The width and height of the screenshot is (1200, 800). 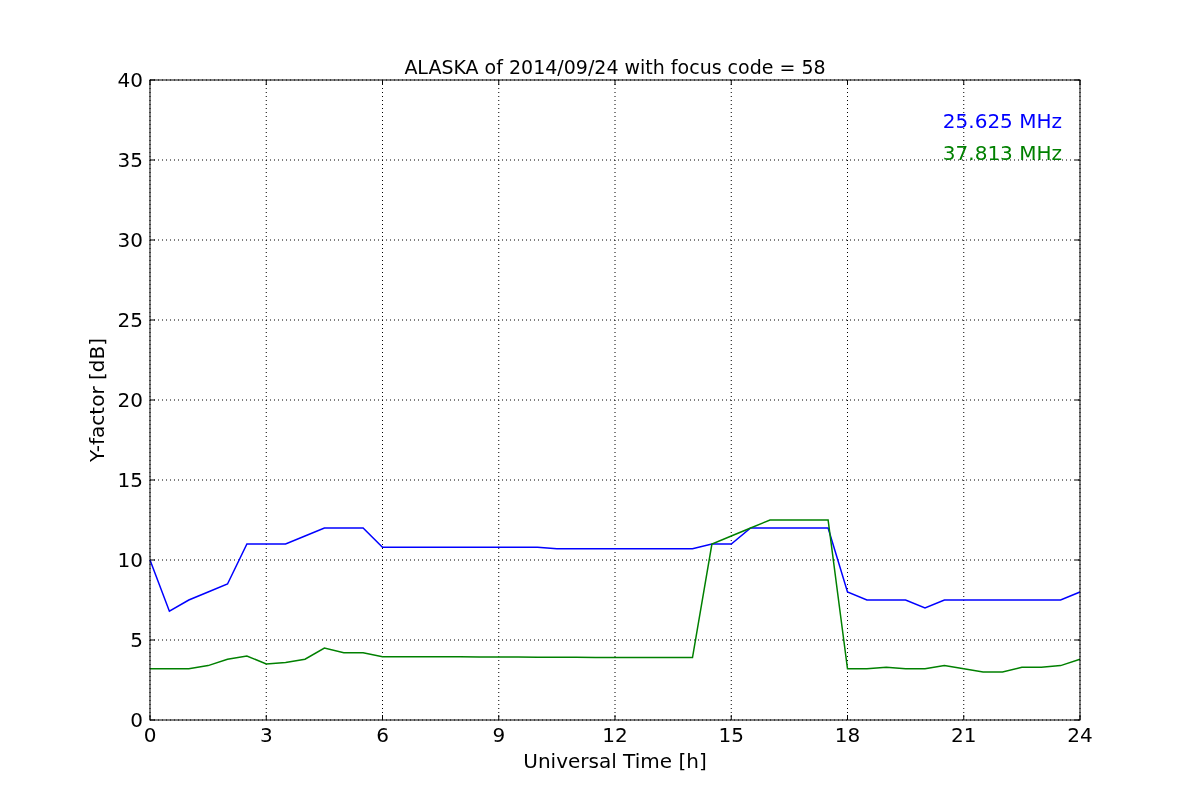 What do you see at coordinates (130, 240) in the screenshot?
I see `tick-label: 30` at bounding box center [130, 240].